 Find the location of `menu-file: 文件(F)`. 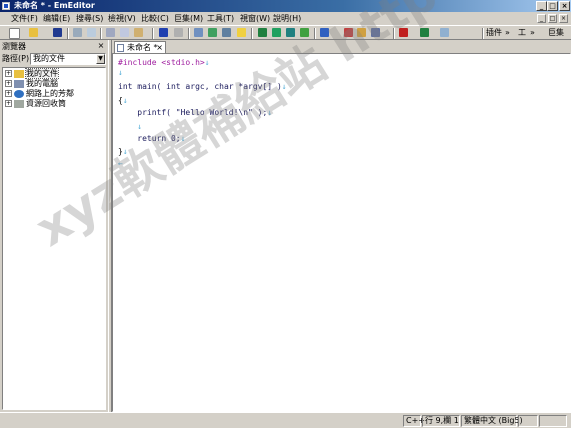

menu-file: 文件(F) is located at coordinates (24, 18).